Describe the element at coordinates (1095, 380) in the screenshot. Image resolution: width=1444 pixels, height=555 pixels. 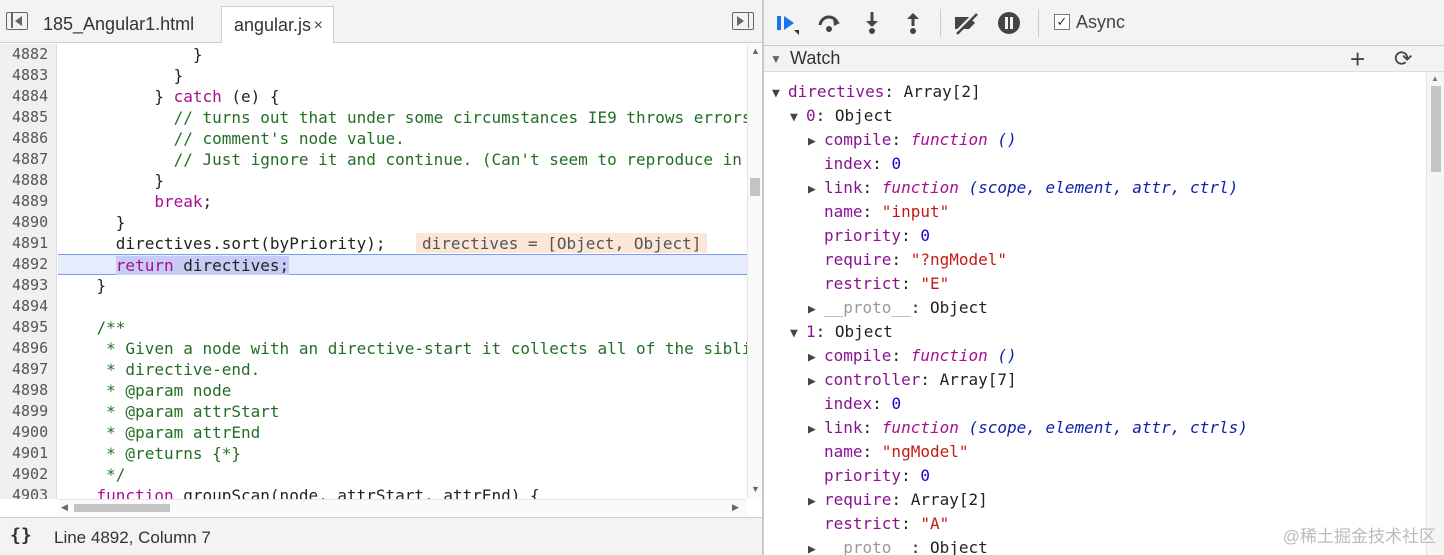
I see `watch-tree-item: ▶ controller: Array[7]` at that location.